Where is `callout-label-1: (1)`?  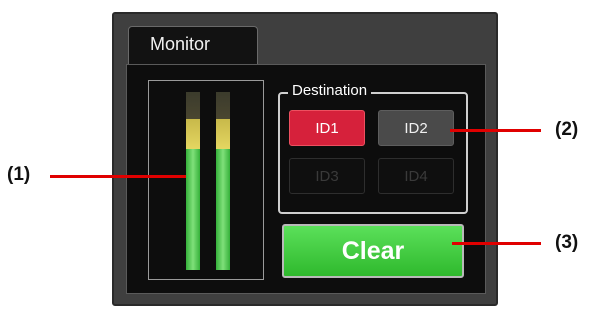 callout-label-1: (1) is located at coordinates (19, 174).